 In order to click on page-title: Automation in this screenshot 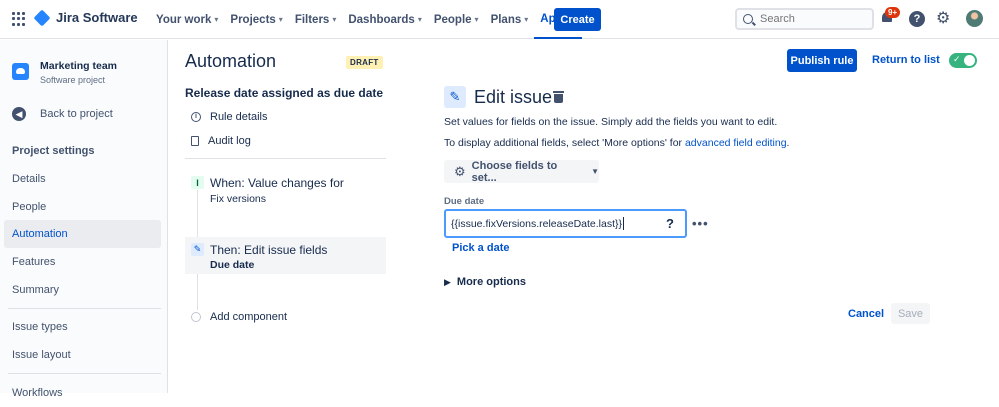, I will do `click(231, 61)`.